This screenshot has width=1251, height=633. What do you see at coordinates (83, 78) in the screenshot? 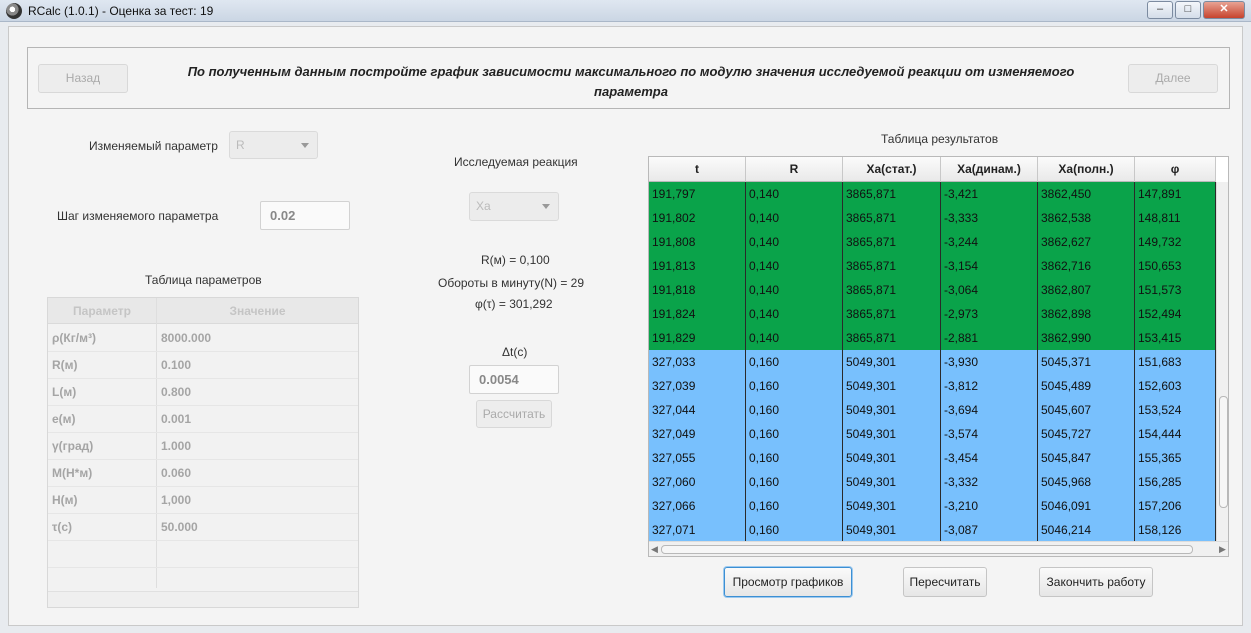
I see `back-button: Назад` at bounding box center [83, 78].